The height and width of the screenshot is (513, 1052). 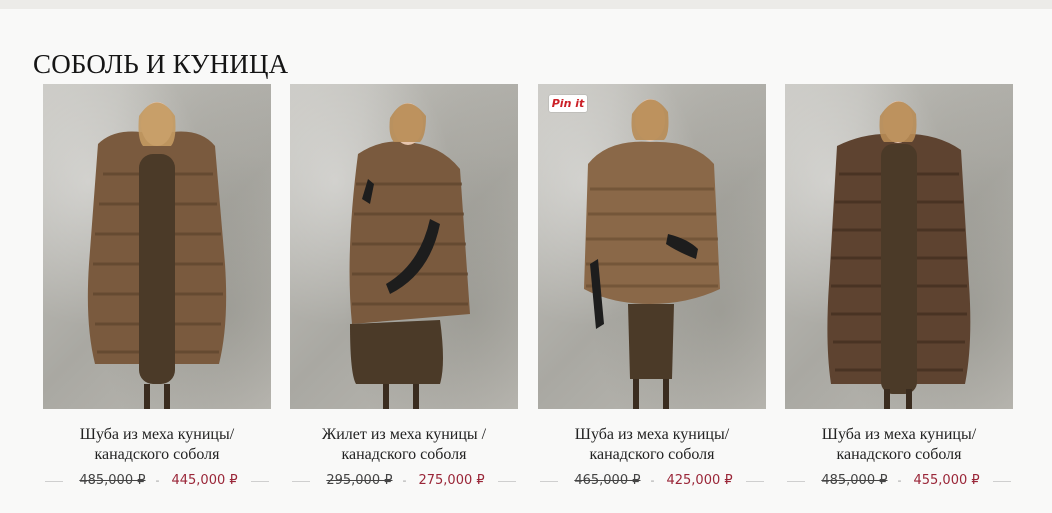 What do you see at coordinates (526, 4) in the screenshot?
I see `top-bar` at bounding box center [526, 4].